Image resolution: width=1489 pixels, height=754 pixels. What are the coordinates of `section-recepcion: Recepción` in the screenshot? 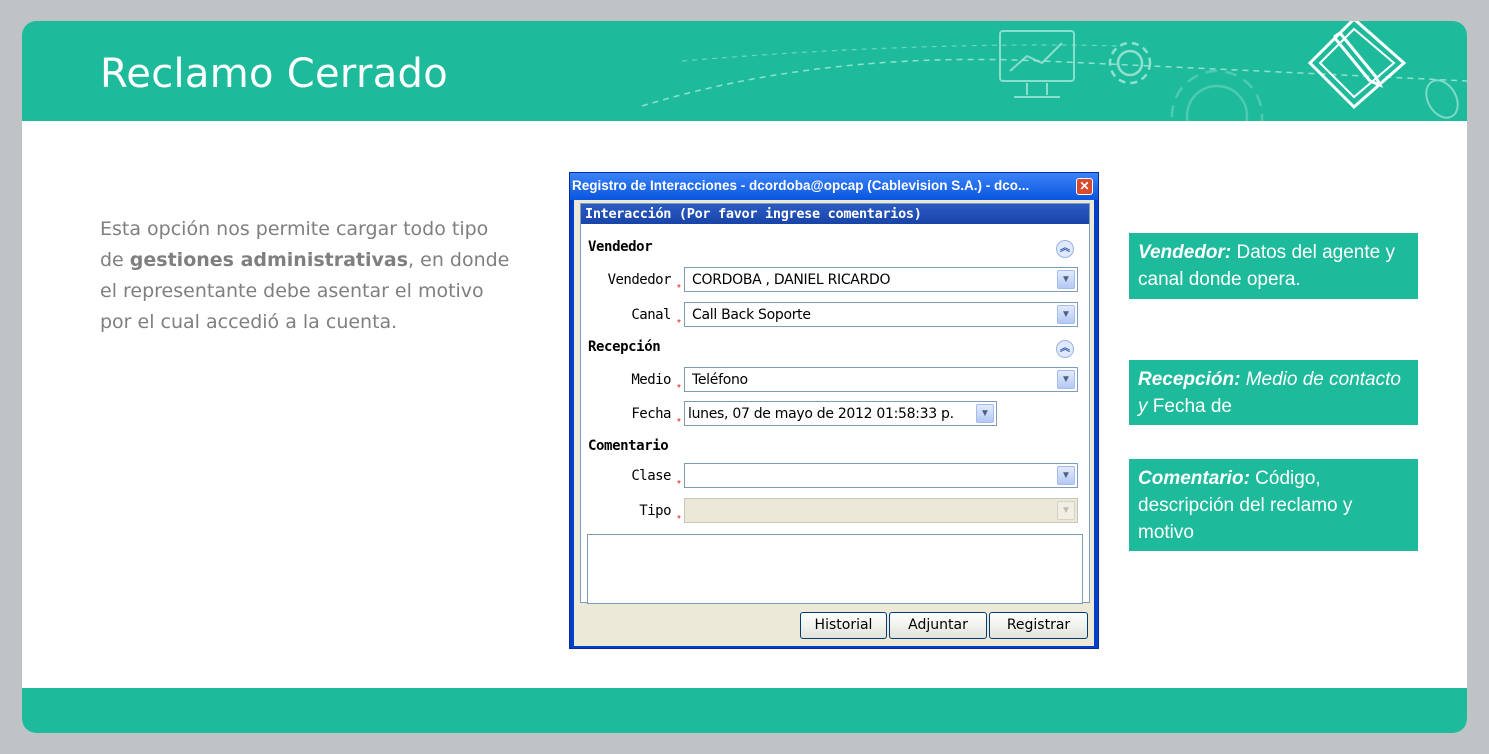 It's located at (624, 347).